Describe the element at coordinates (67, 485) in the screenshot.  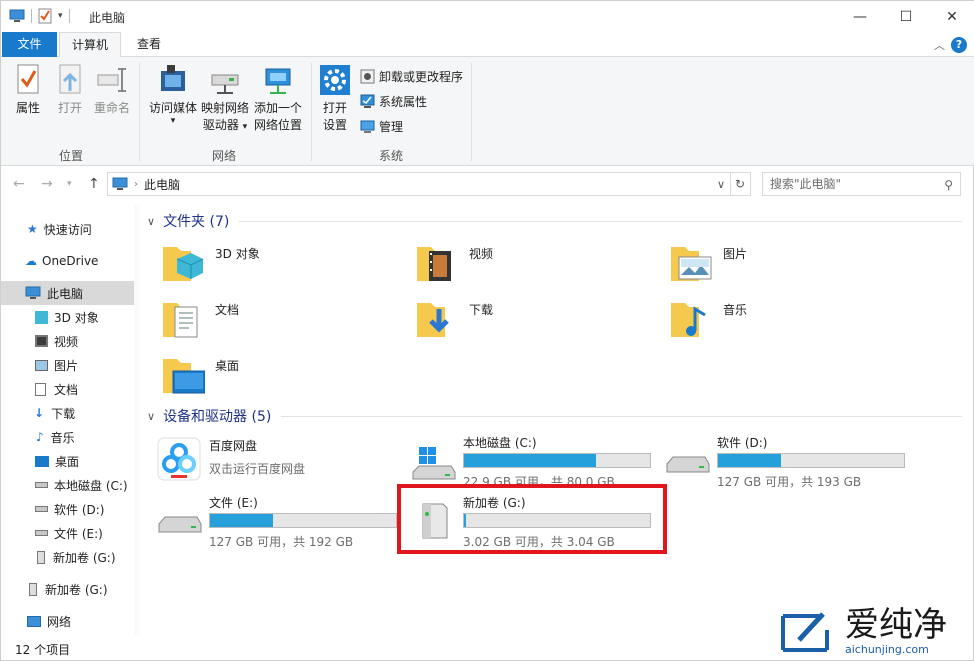
I see `sidebar-item-drive-c: 本地磁盘 (C:)` at that location.